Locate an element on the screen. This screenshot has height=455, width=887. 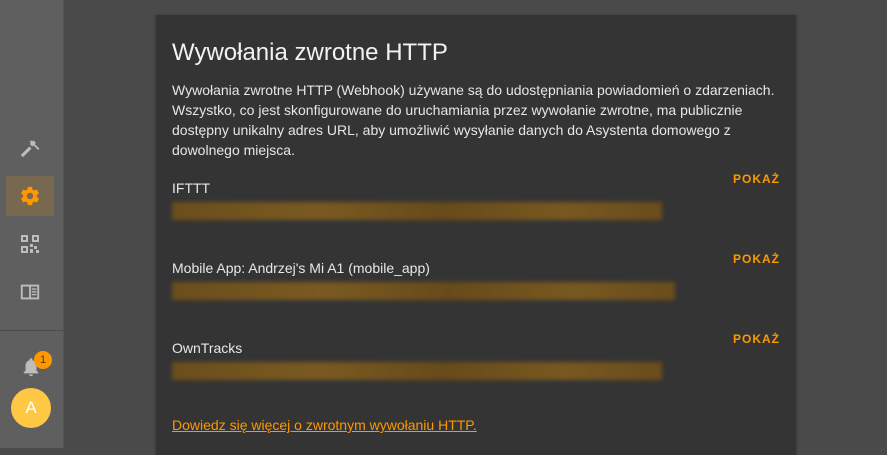
sidebar-item-logbook is located at coordinates (30, 292).